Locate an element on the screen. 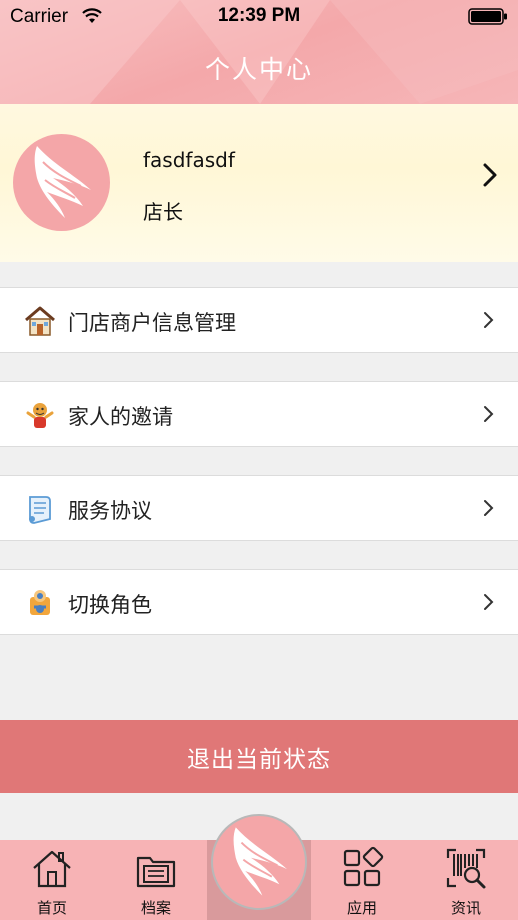 This screenshot has width=518, height=920. family-figure-icon is located at coordinates (40, 415).